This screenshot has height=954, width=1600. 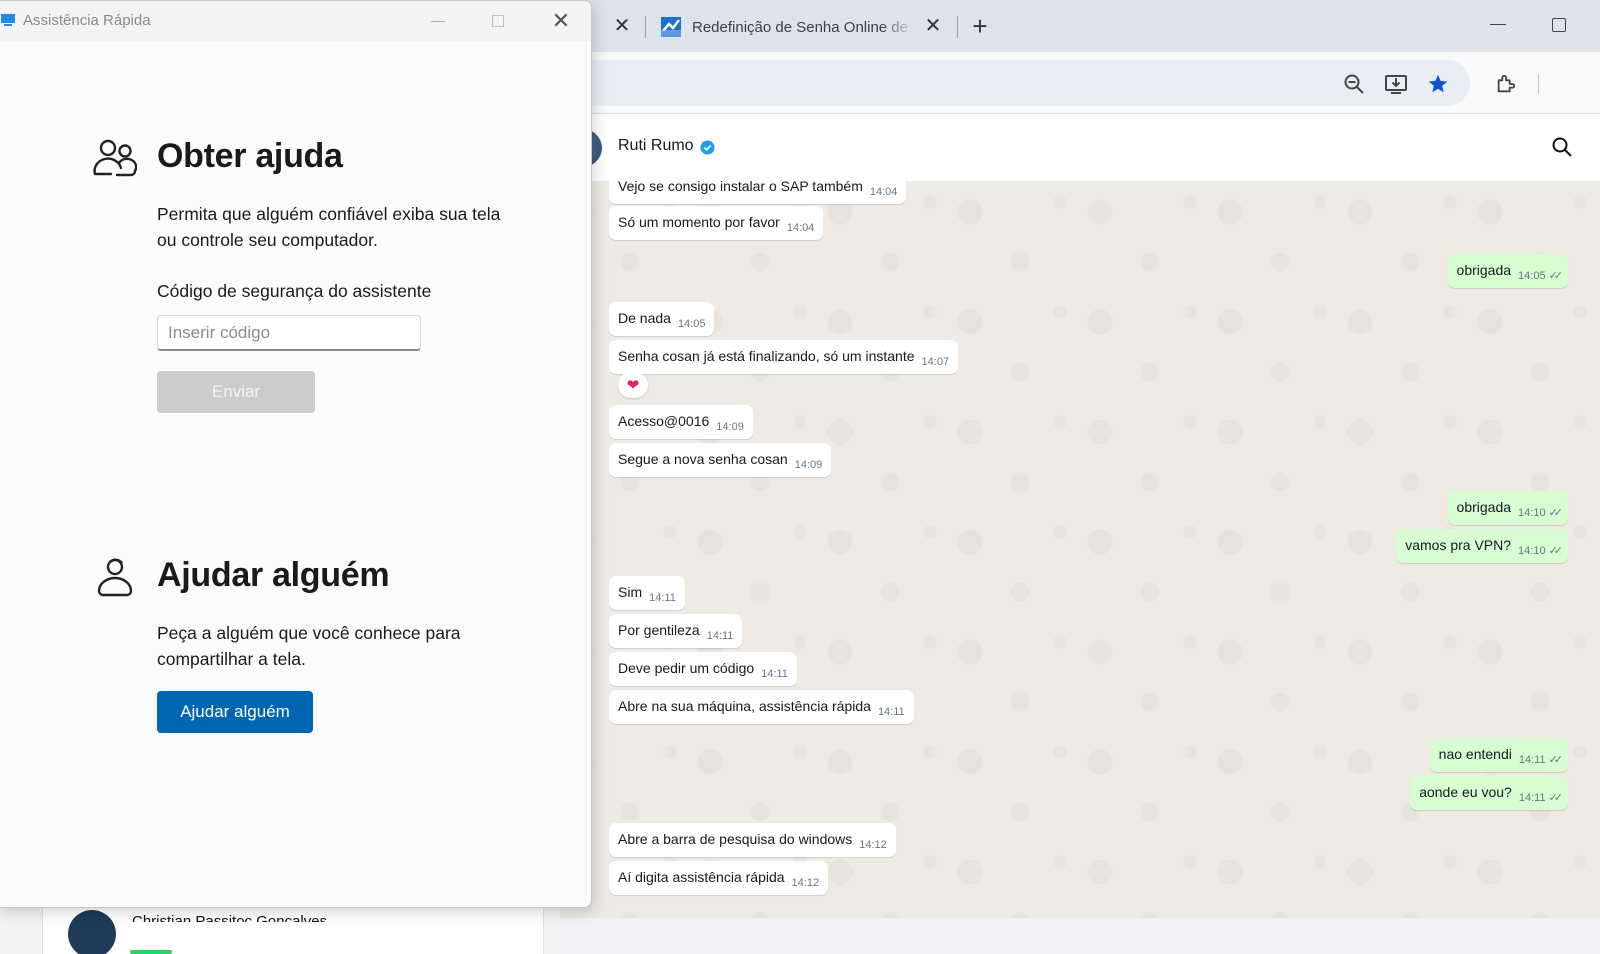 What do you see at coordinates (1354, 84) in the screenshot?
I see `zoom-out-icon` at bounding box center [1354, 84].